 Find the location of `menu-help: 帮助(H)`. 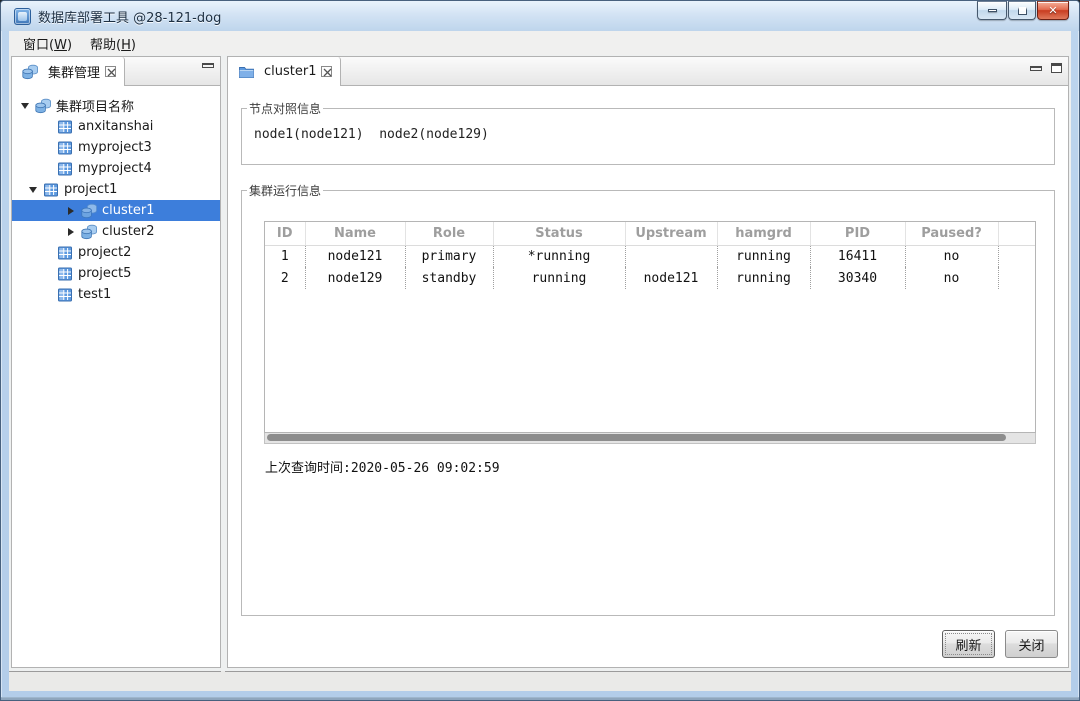

menu-help: 帮助(H) is located at coordinates (113, 43).